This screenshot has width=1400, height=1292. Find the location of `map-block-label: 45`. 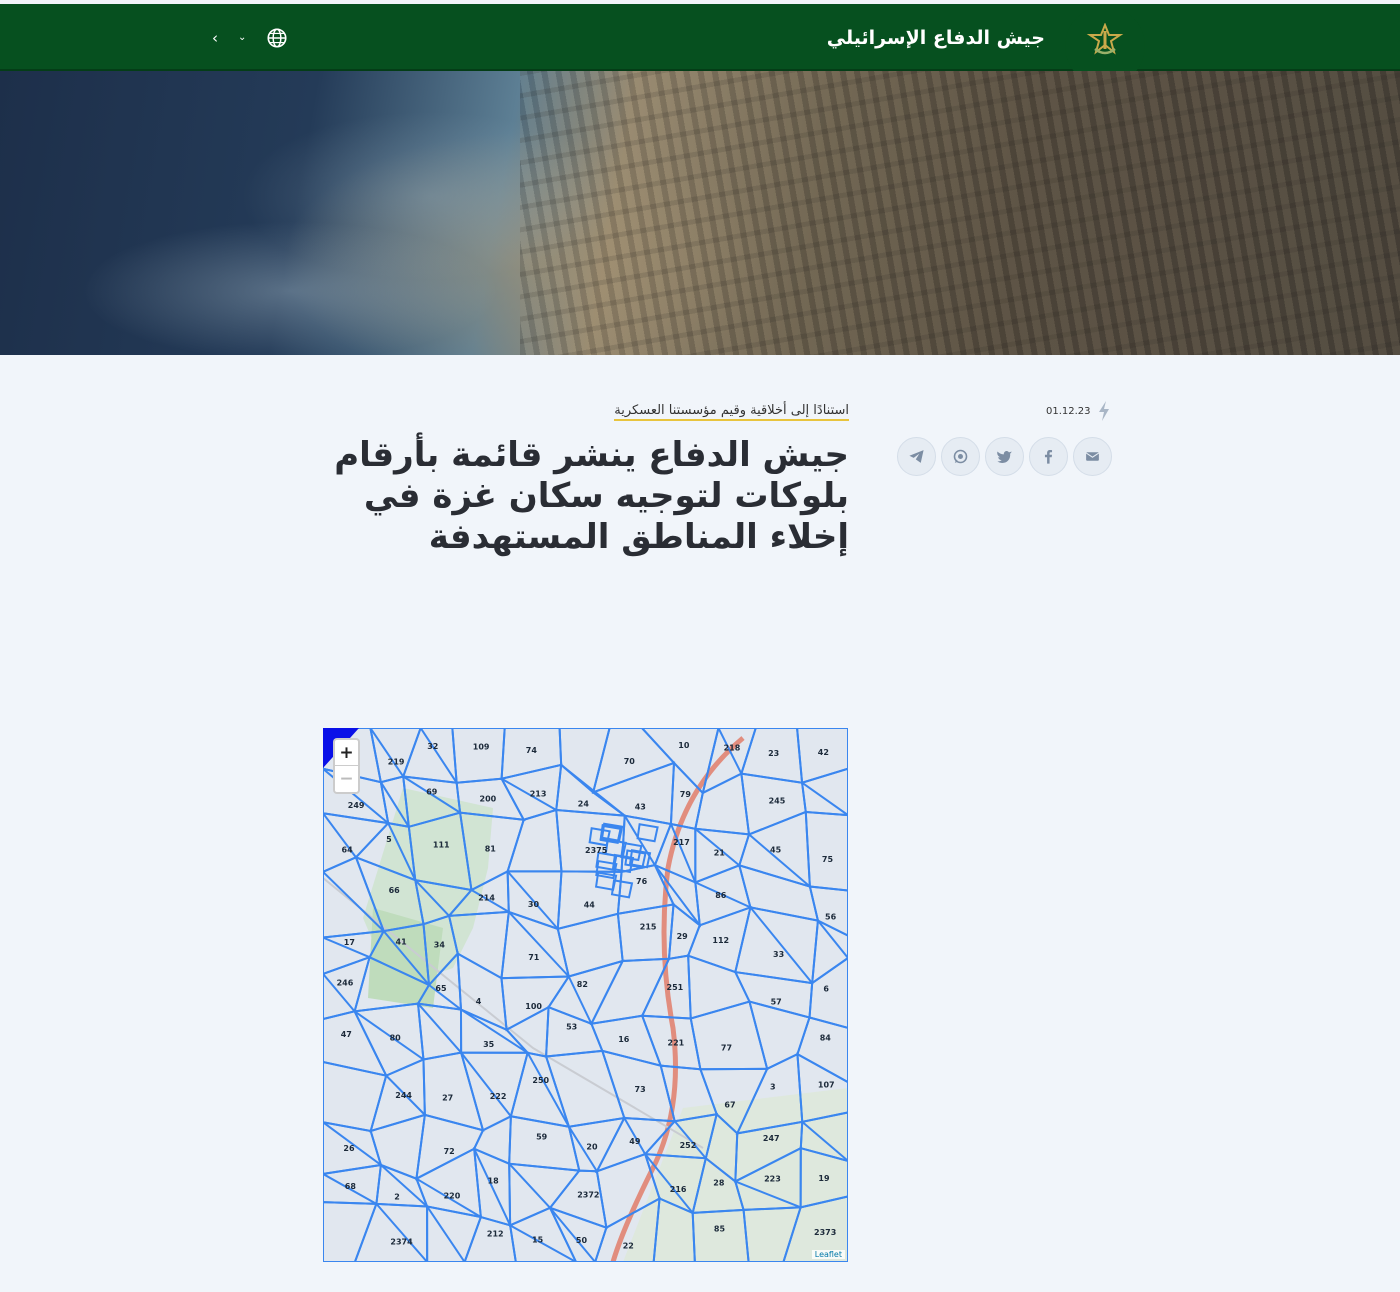

map-block-label: 45 is located at coordinates (776, 850).